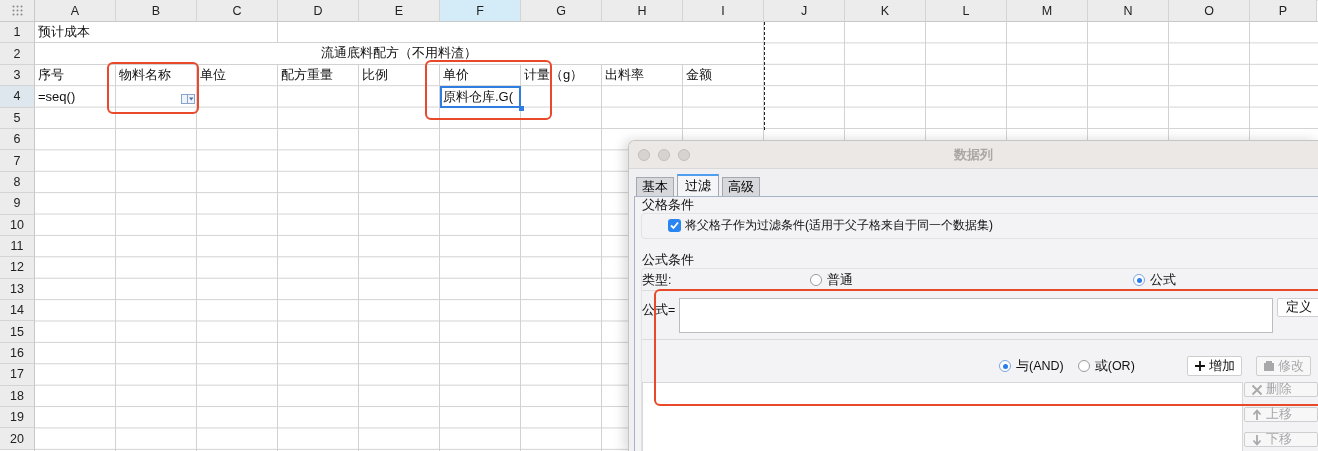 Image resolution: width=1318 pixels, height=451 pixels. What do you see at coordinates (741, 186) in the screenshot?
I see `tab: 高级` at bounding box center [741, 186].